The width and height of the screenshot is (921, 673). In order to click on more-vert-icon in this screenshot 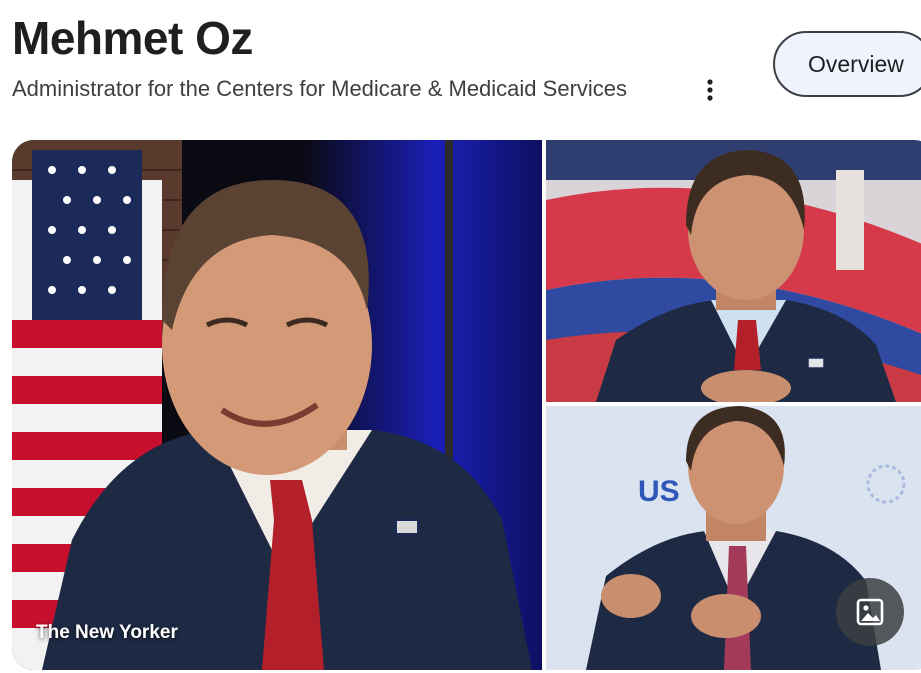, I will do `click(710, 90)`.